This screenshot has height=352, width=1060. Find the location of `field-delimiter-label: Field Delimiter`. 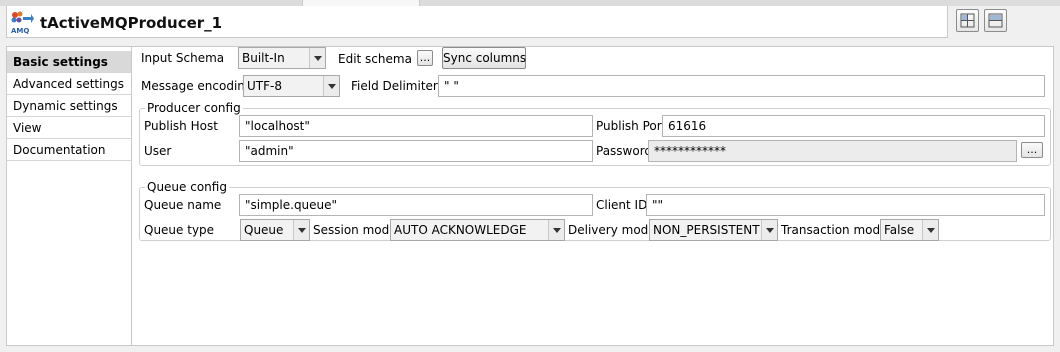

field-delimiter-label: Field Delimiter is located at coordinates (394, 86).